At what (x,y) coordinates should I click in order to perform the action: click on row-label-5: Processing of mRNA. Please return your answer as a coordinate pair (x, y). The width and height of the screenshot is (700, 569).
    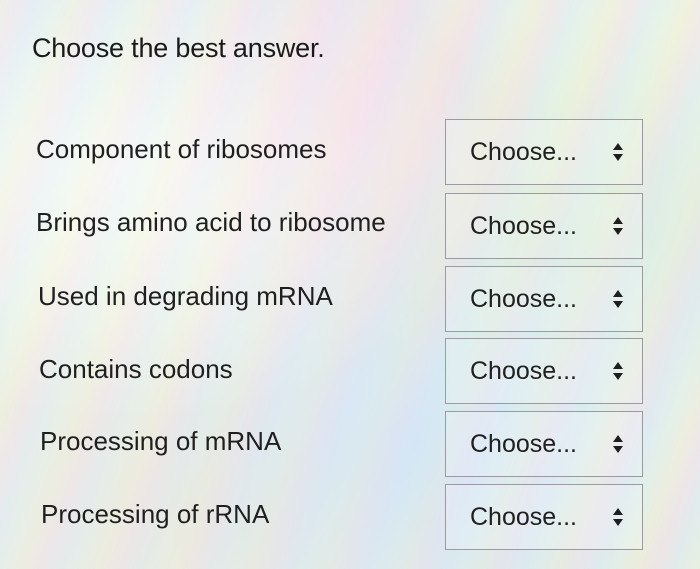
    Looking at the image, I should click on (161, 441).